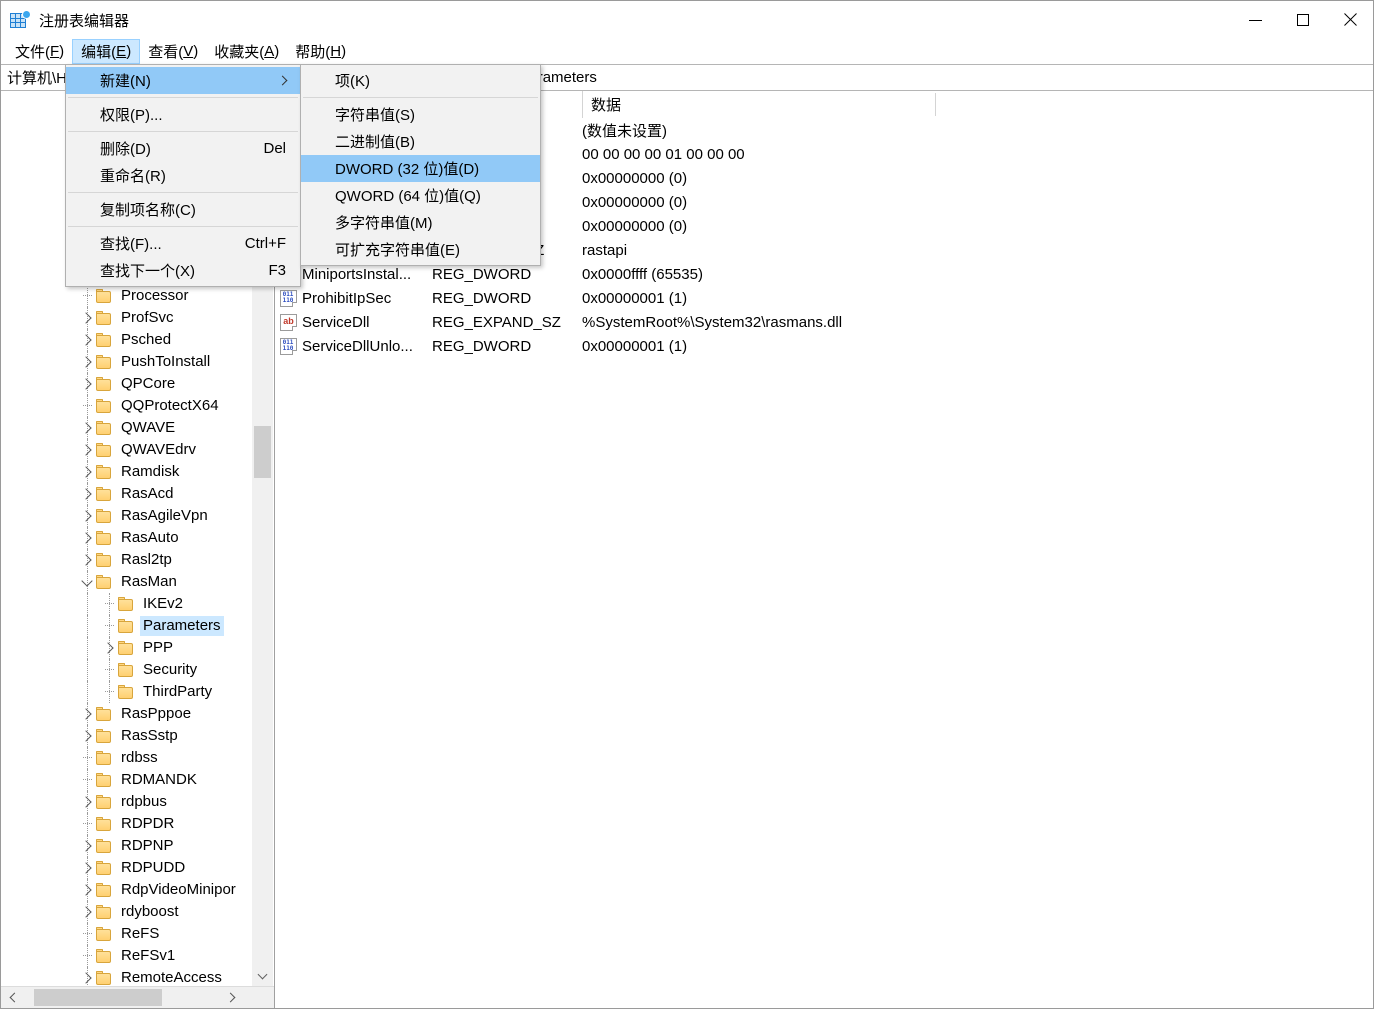 This screenshot has height=1009, width=1374. I want to click on tree-scroll-down-arrow, so click(262, 976).